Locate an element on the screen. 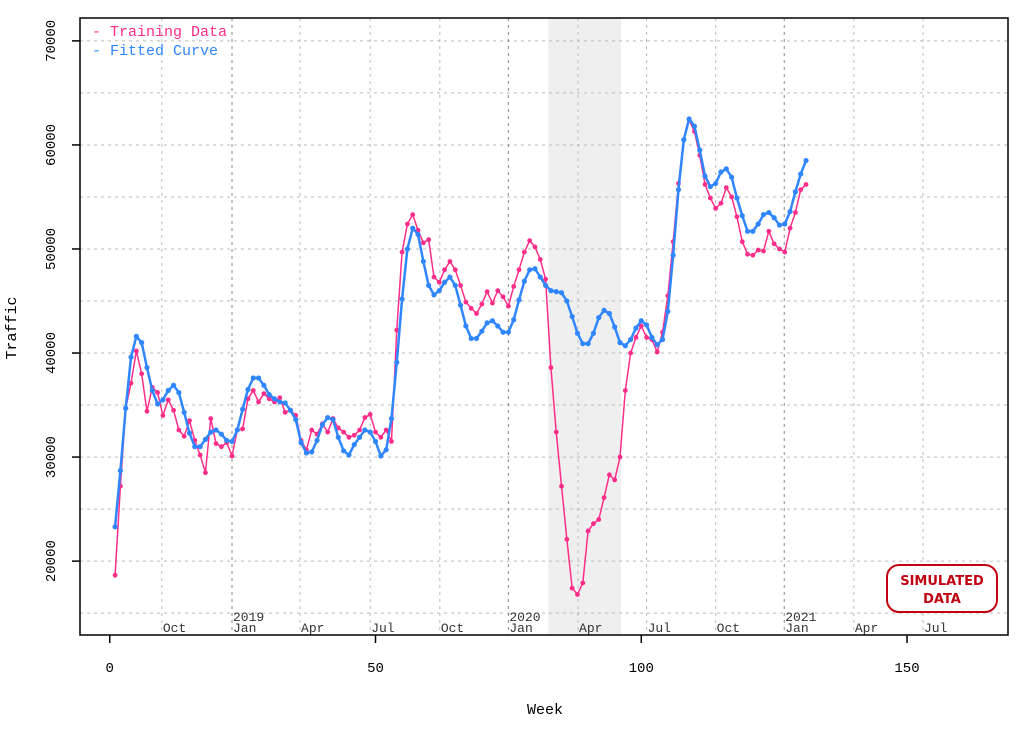 Image resolution: width=1024 pixels, height=729 pixels. date-tick-label: Jul is located at coordinates (383, 628).